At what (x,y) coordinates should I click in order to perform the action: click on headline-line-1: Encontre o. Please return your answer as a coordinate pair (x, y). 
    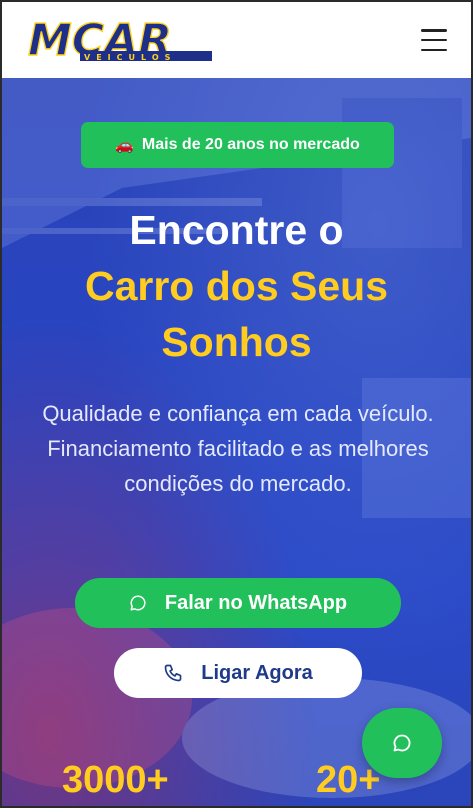
    Looking at the image, I should click on (236, 230).